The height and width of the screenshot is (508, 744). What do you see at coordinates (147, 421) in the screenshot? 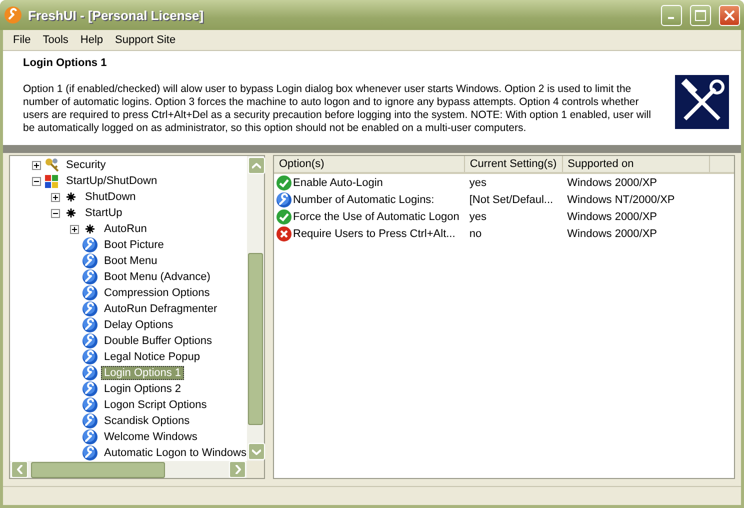
I see `tree-item: Scandisk Options` at bounding box center [147, 421].